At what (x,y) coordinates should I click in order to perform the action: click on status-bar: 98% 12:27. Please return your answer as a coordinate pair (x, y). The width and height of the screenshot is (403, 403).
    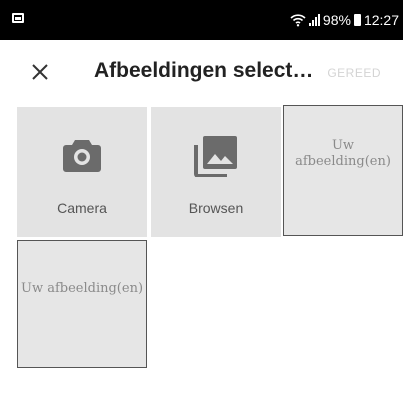
    Looking at the image, I should click on (201, 20).